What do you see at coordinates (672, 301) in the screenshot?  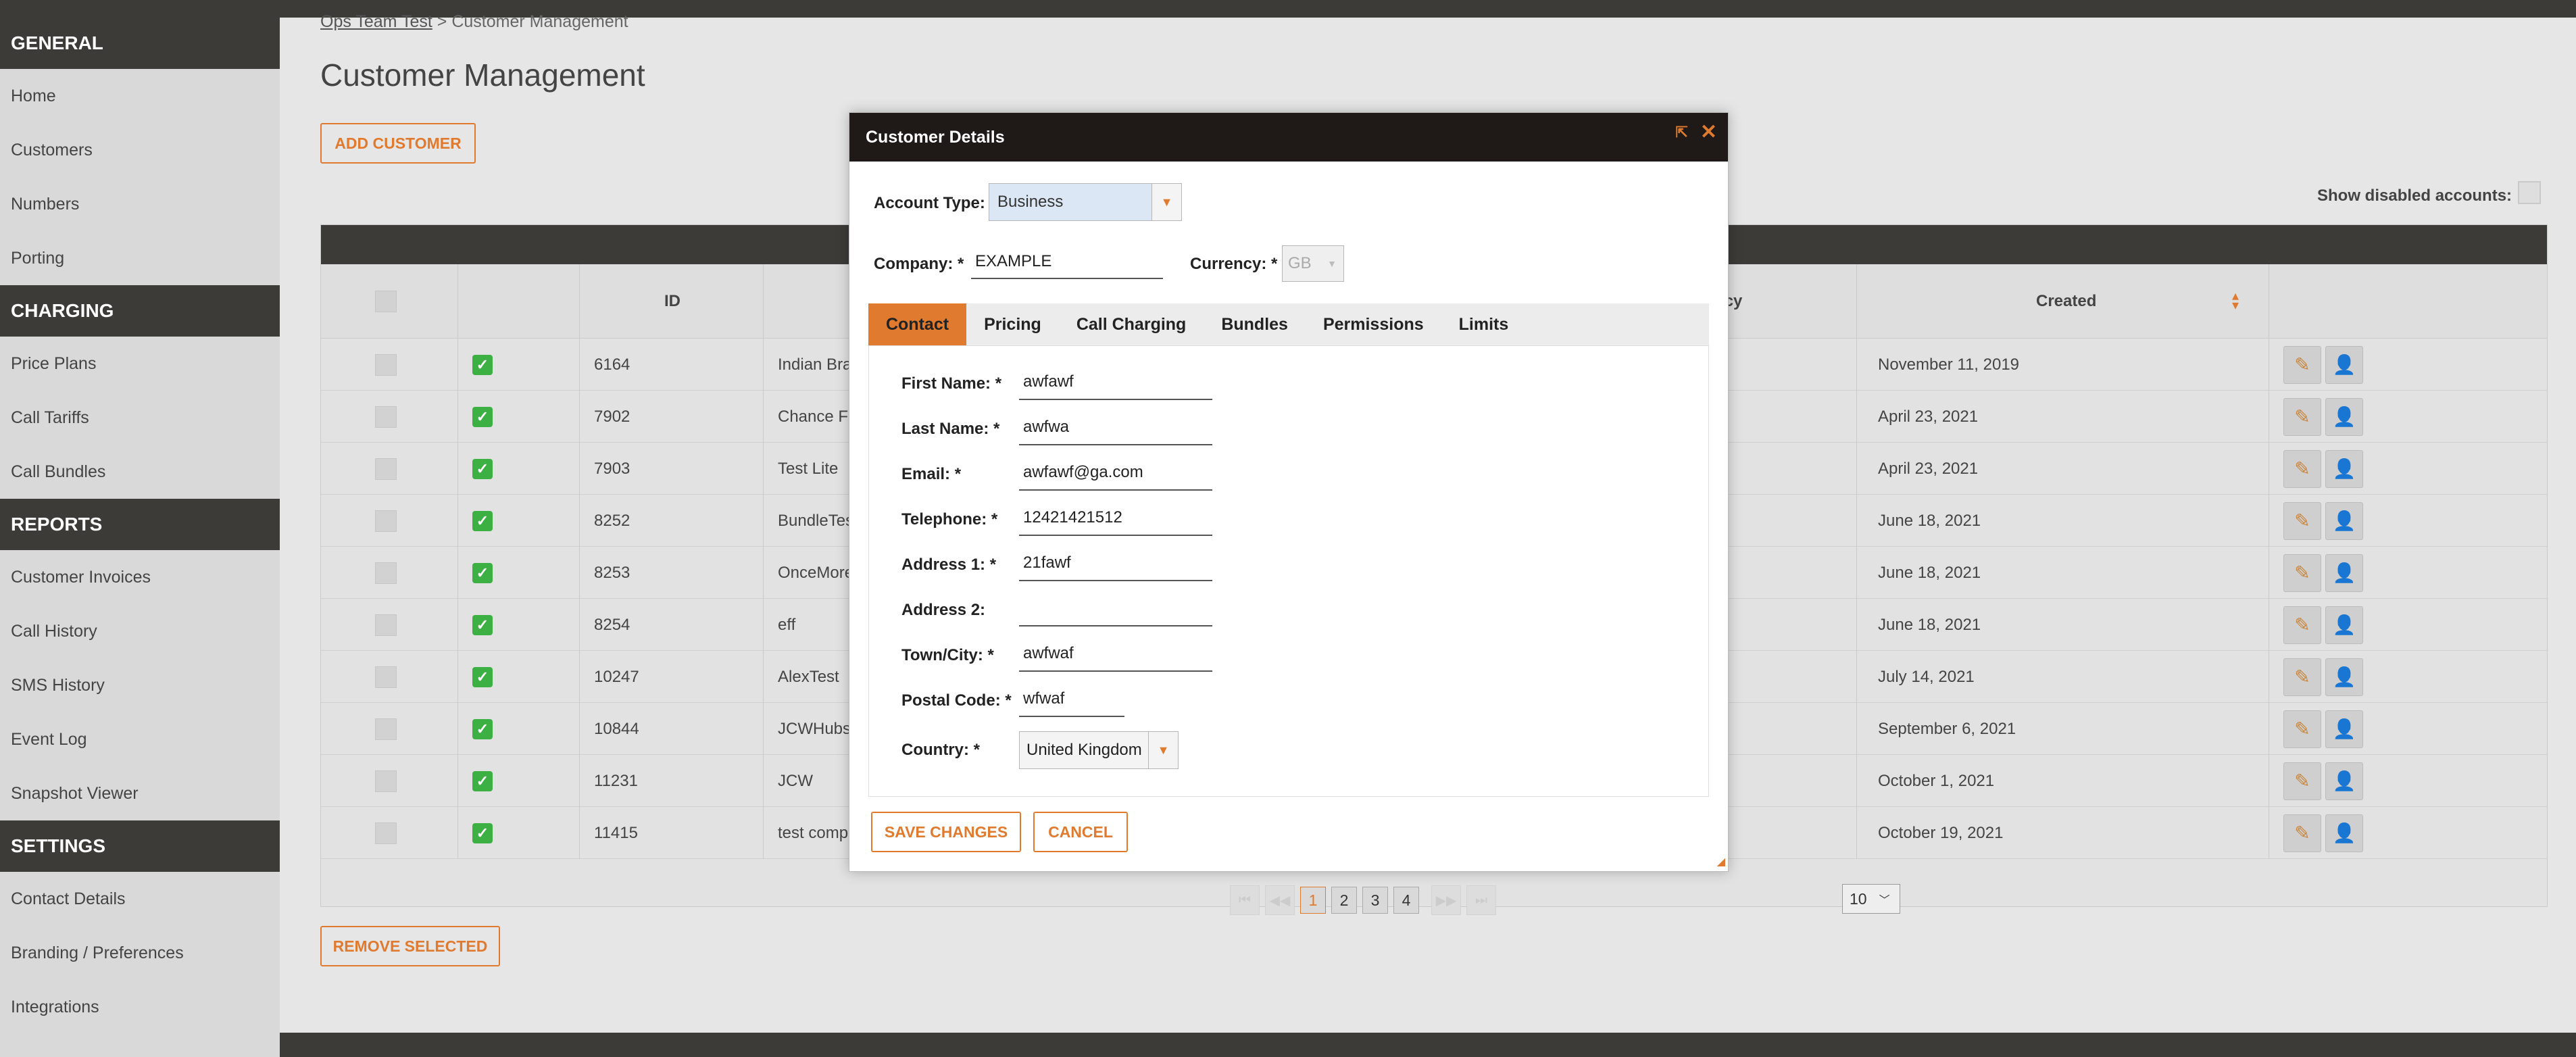 I see `header-id: ID` at bounding box center [672, 301].